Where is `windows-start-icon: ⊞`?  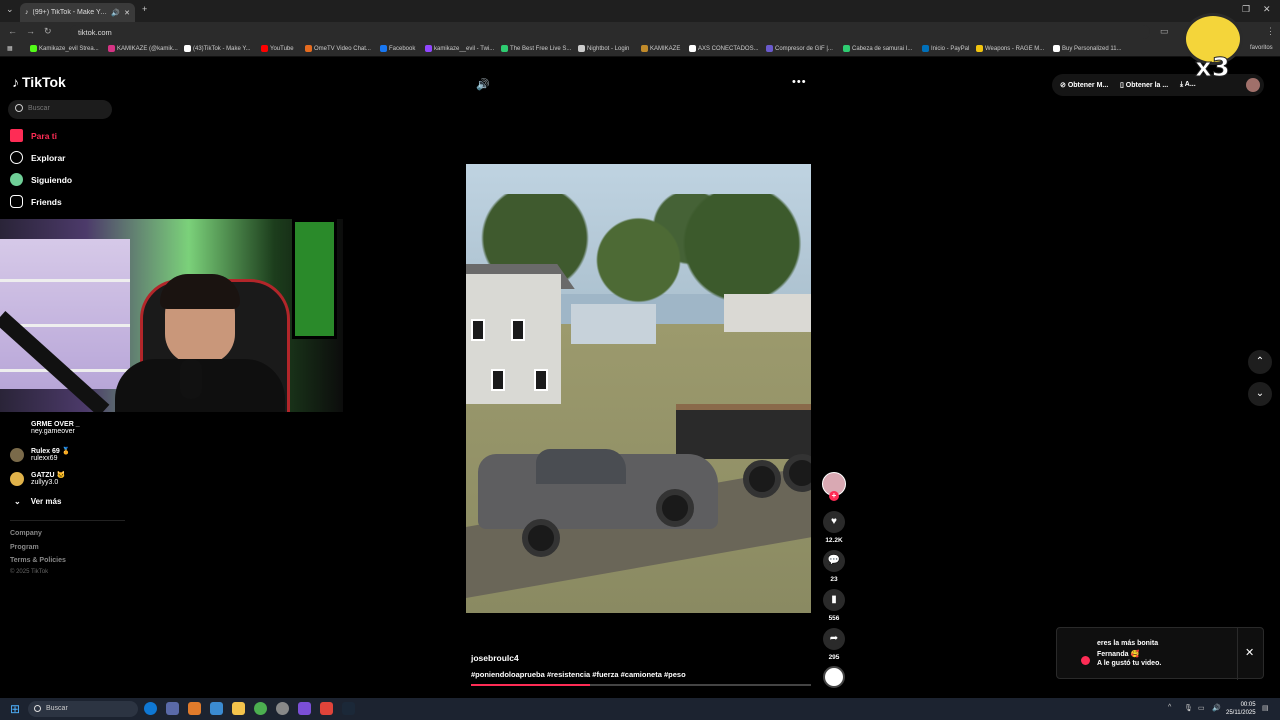
windows-start-icon: ⊞ is located at coordinates (15, 709).